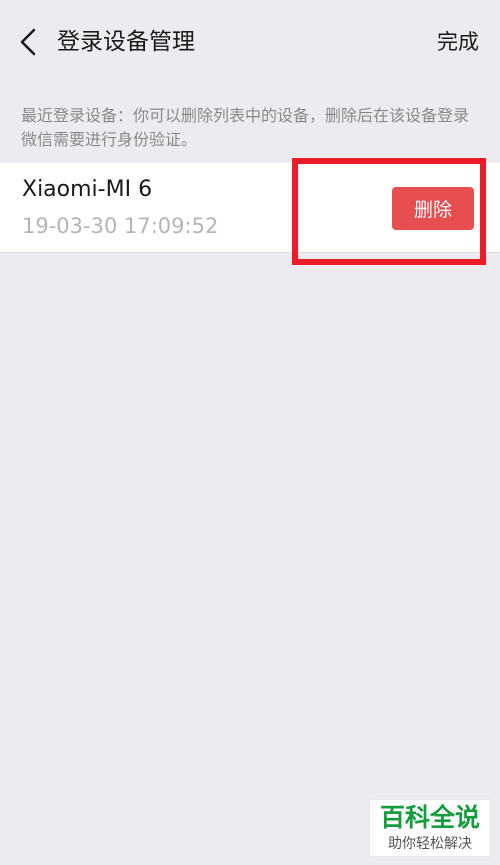  What do you see at coordinates (126, 42) in the screenshot?
I see `page-title: 登录设备管理` at bounding box center [126, 42].